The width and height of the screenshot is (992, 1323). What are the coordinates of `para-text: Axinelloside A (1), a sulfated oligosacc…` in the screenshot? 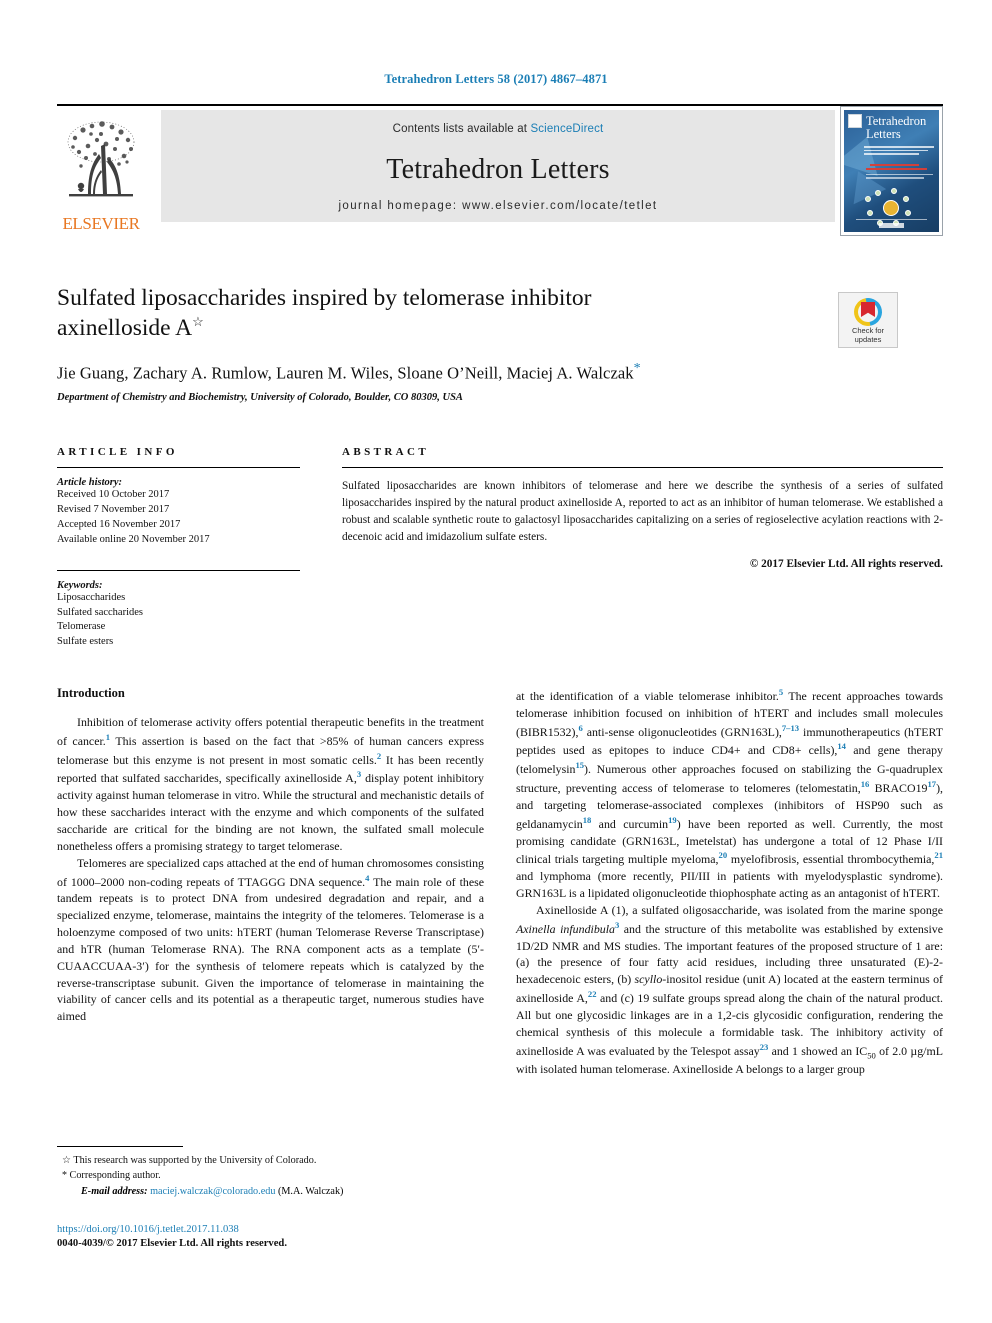 It's located at (739, 909).